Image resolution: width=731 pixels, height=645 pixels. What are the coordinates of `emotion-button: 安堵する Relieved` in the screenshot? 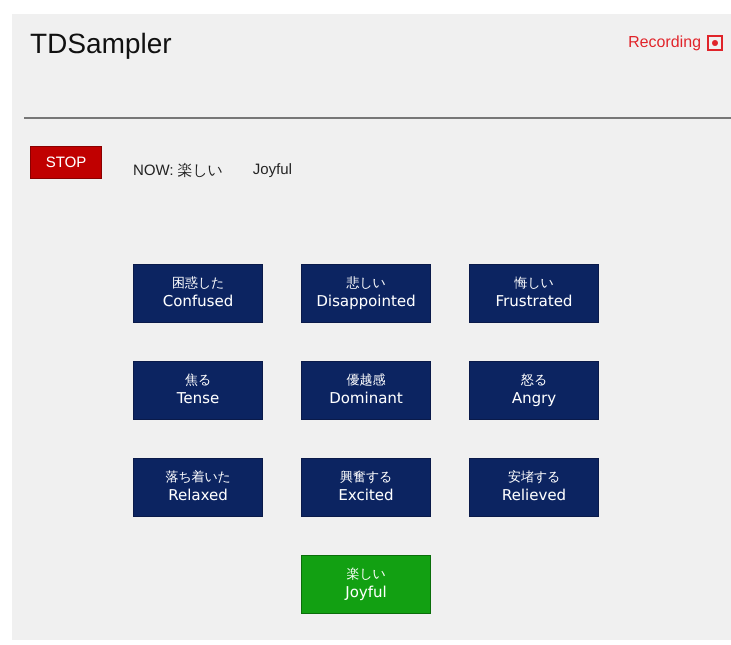 It's located at (534, 487).